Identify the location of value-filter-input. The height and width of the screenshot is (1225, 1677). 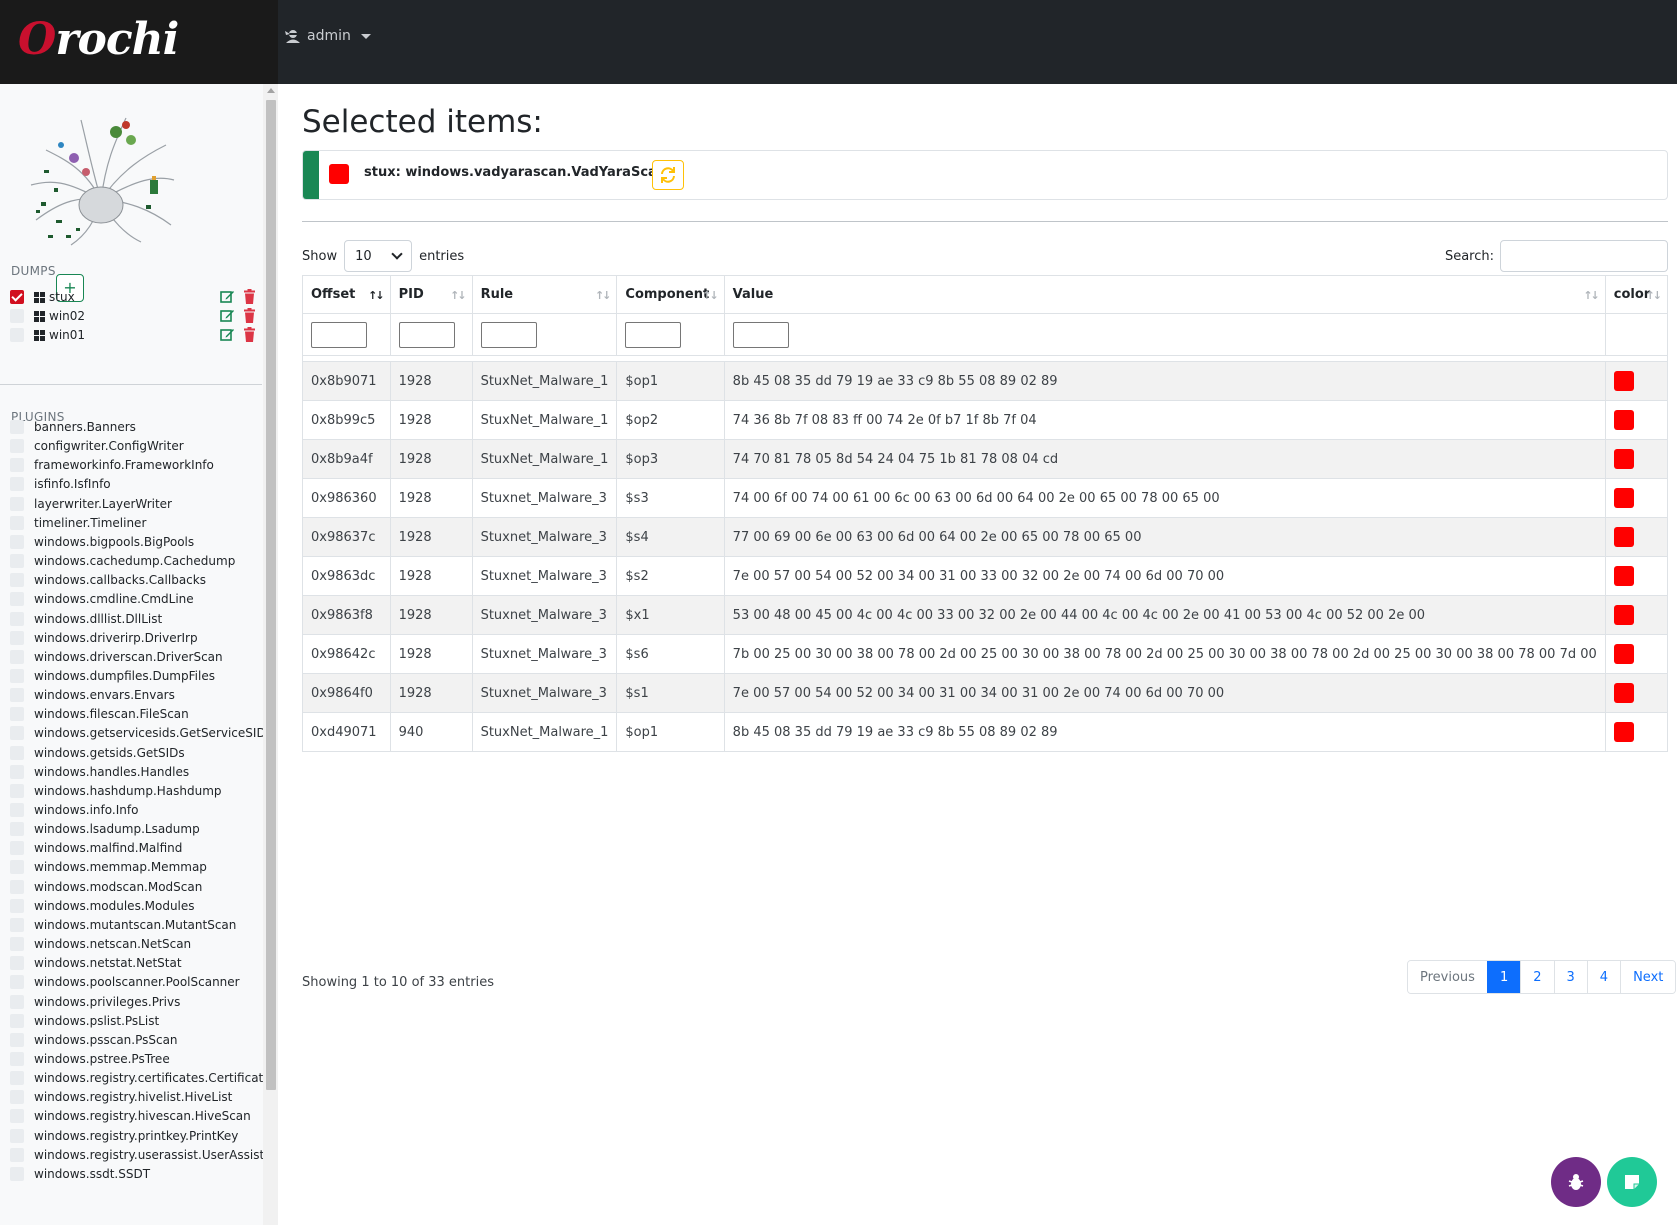
(760, 334).